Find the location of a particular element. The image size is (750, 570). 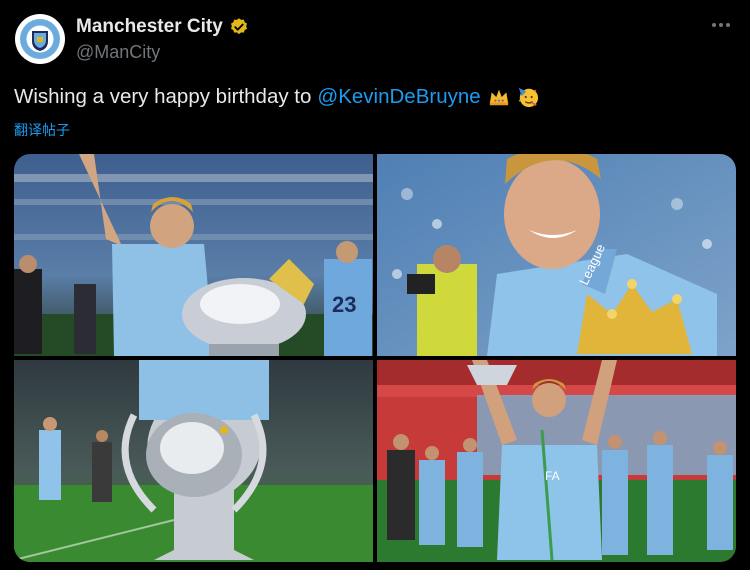

lanyard-text: FA is located at coordinates (552, 476).